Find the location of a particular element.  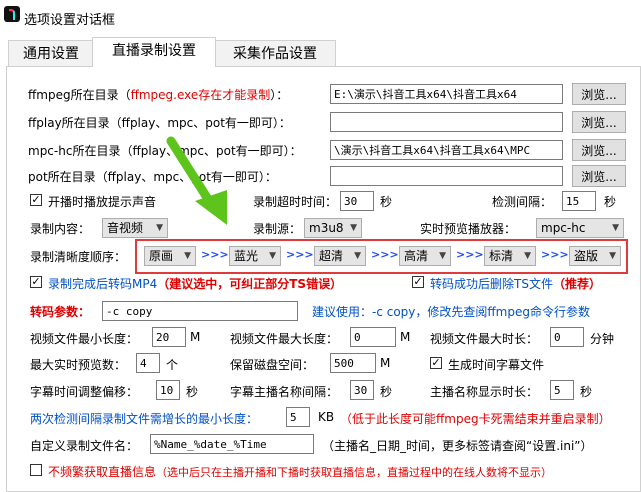

prompt-sound-checkbox: ✓ is located at coordinates (36, 200).